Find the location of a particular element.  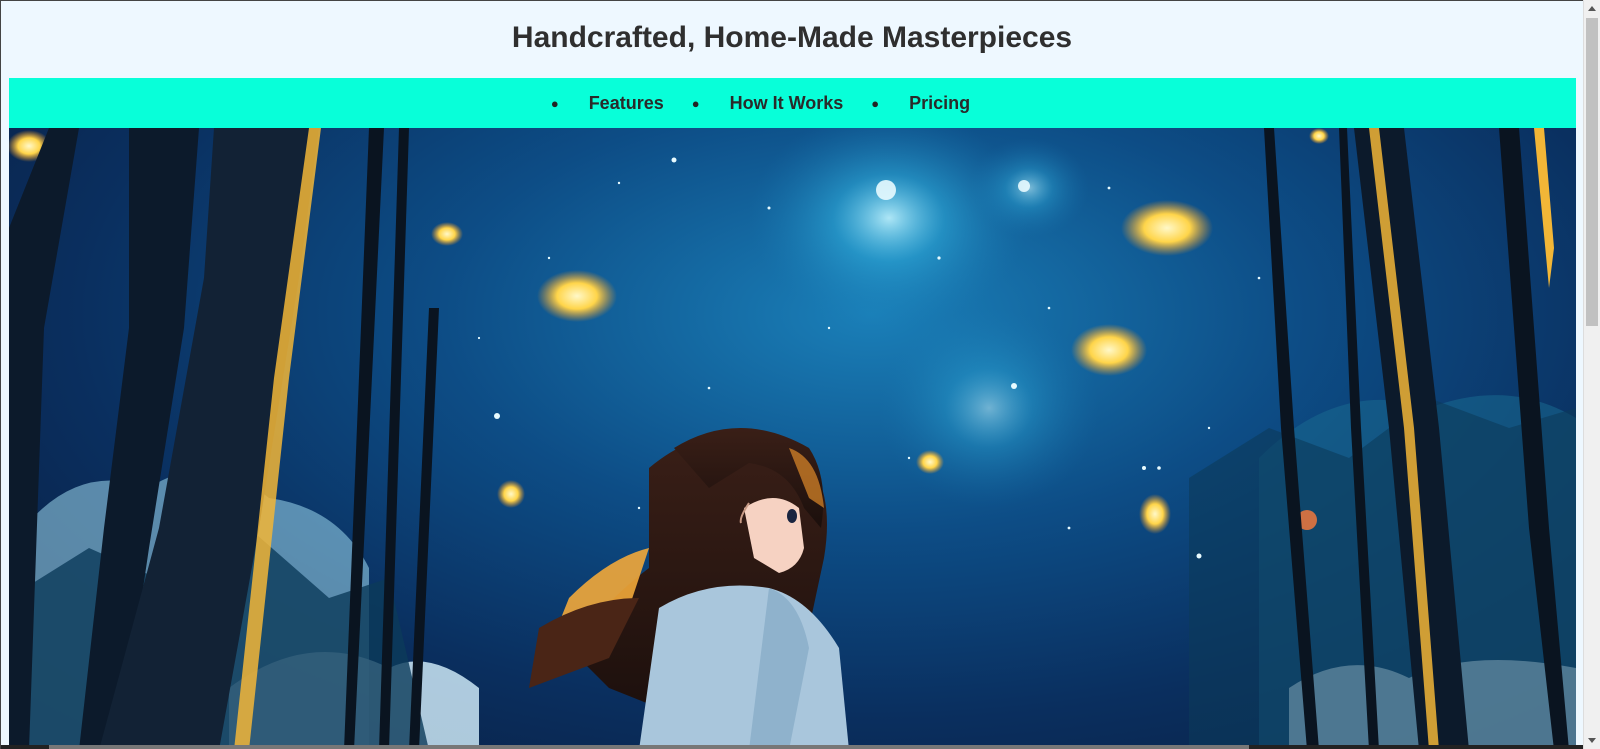

nav-item-pricing: ● Pricing is located at coordinates (932, 103).